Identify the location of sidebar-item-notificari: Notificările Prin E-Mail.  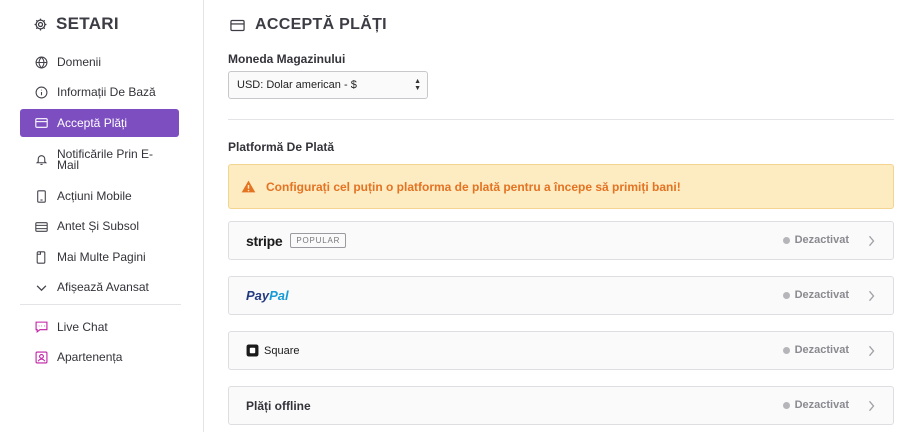
(99, 160).